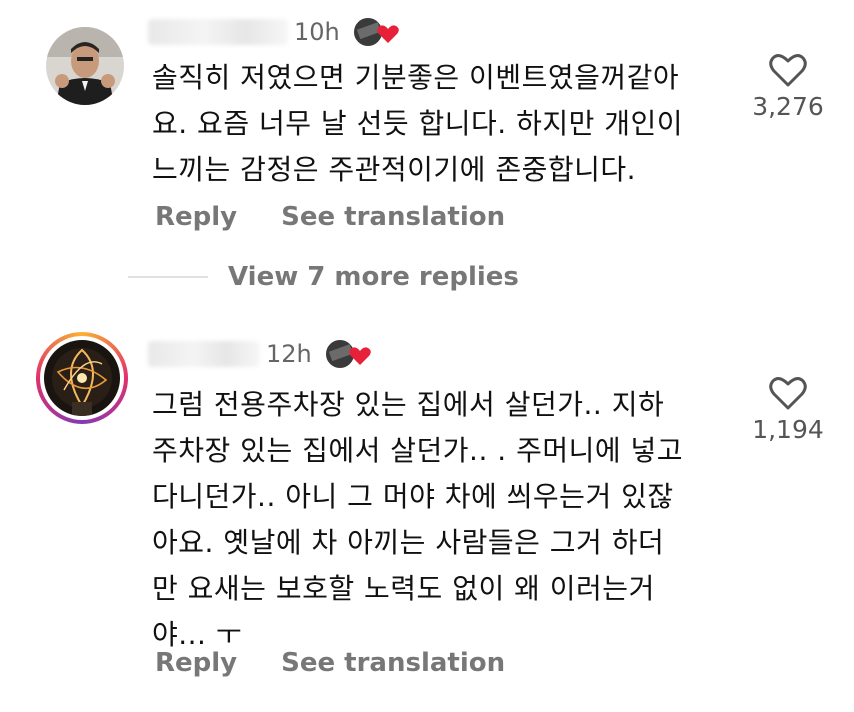  I want to click on like-button: 1,194, so click(788, 409).